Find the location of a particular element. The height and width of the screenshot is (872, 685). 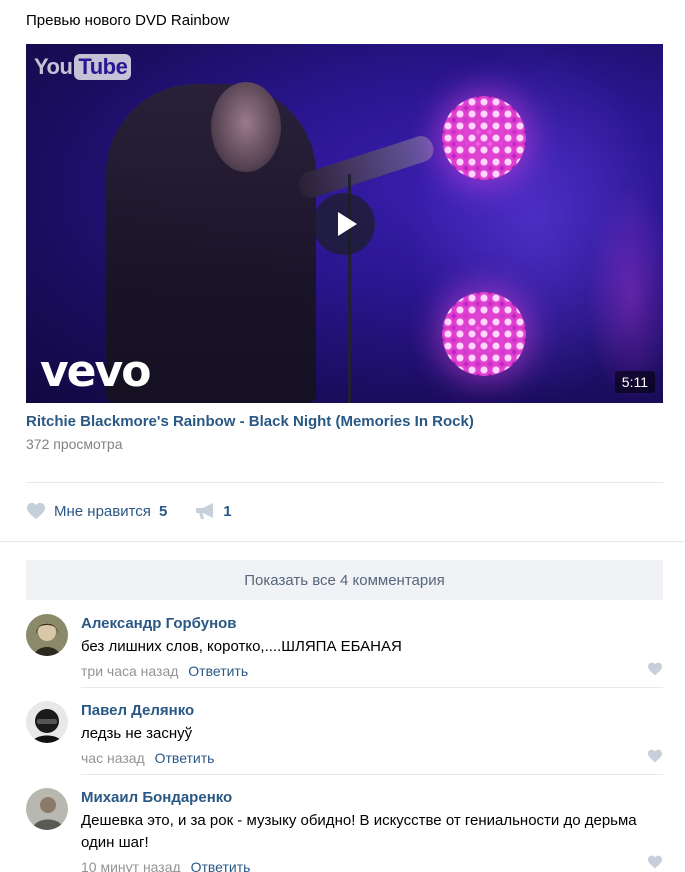

video-thumbnail-performer-head is located at coordinates (246, 127).